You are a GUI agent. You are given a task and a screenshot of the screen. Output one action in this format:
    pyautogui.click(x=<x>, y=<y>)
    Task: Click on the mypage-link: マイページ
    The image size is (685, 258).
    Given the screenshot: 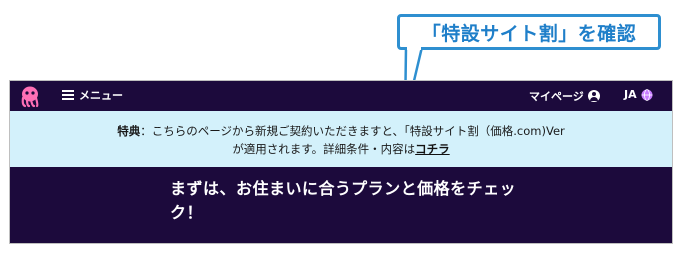 What is the action you would take?
    pyautogui.click(x=564, y=96)
    